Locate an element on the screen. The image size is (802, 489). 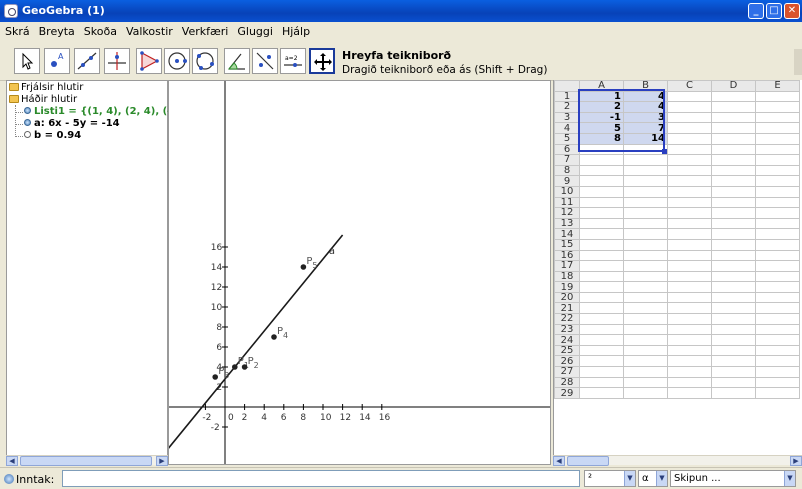
cell-b: 14 is located at coordinates (645, 138).